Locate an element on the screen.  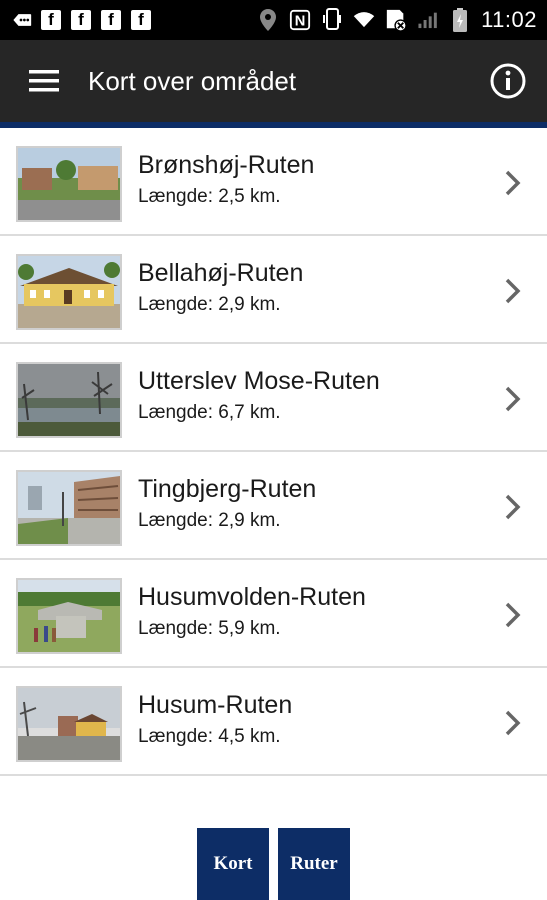
info-button is located at coordinates (508, 81).